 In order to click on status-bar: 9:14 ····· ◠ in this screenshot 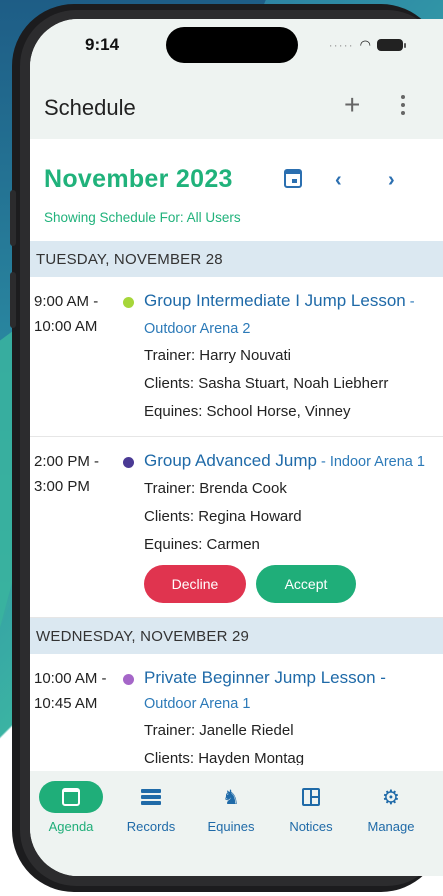, I will do `click(236, 47)`.